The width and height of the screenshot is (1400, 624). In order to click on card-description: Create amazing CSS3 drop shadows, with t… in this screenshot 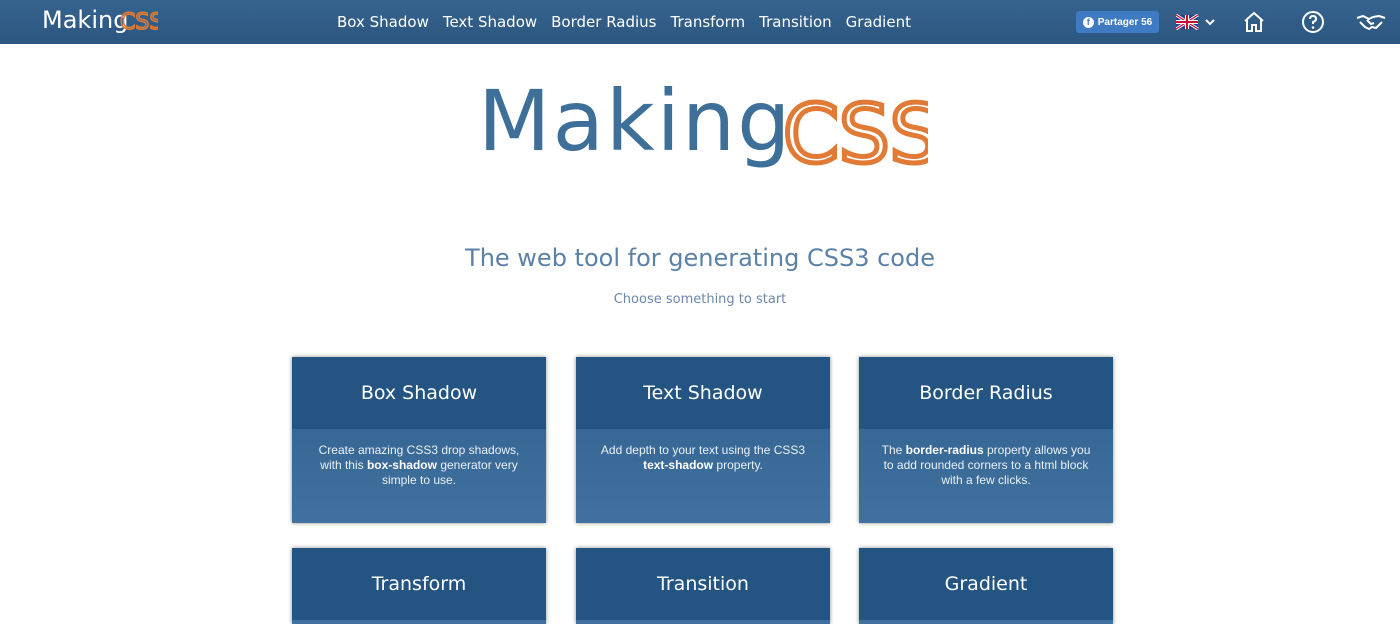, I will do `click(419, 465)`.